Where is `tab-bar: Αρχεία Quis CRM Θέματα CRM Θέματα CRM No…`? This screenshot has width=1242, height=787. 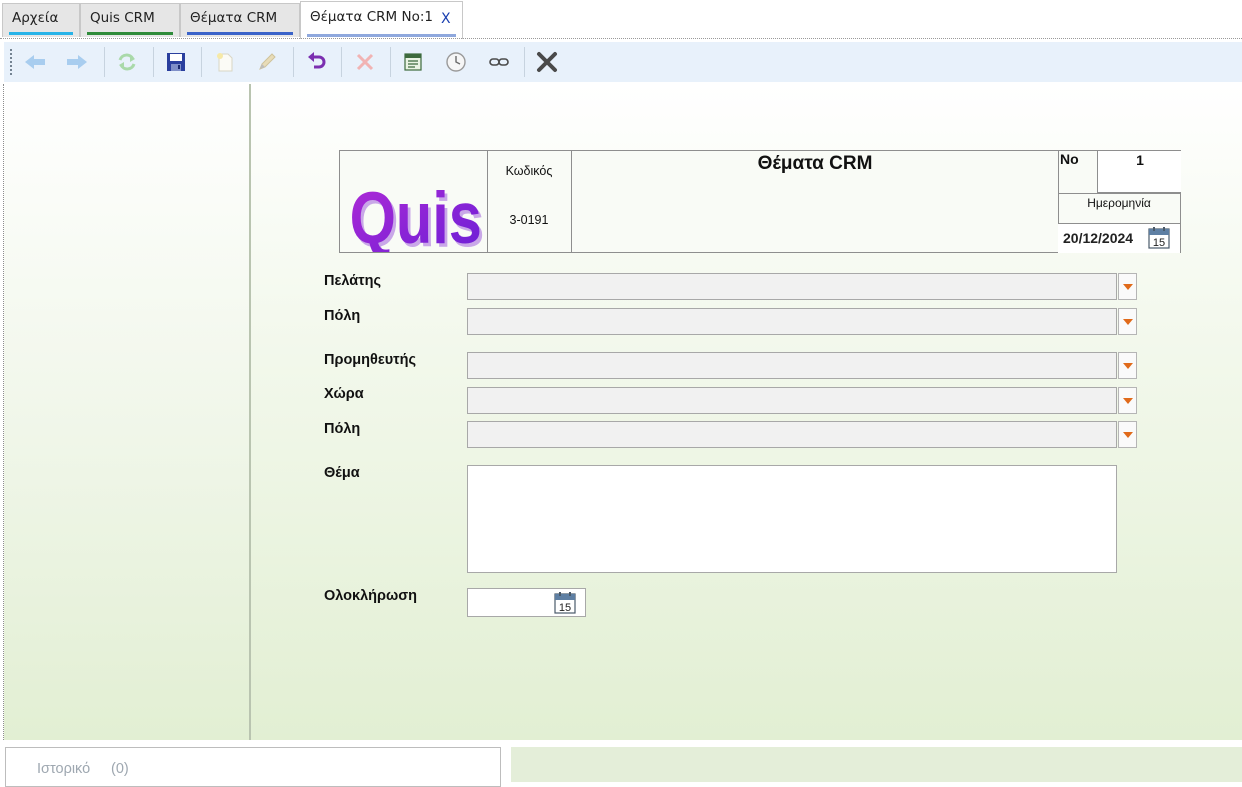
tab-bar: Αρχεία Quis CRM Θέματα CRM Θέματα CRM No… is located at coordinates (621, 20).